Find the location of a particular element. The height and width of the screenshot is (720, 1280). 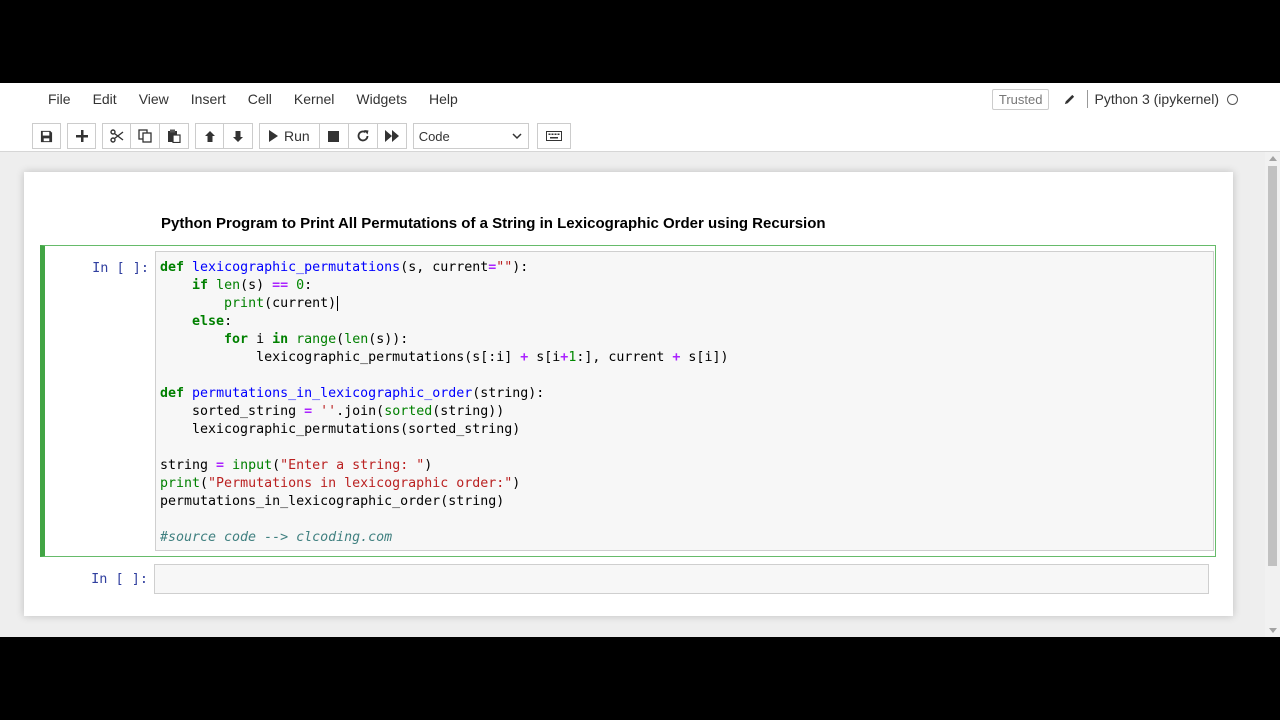

menu-insert: Insert is located at coordinates (208, 99).